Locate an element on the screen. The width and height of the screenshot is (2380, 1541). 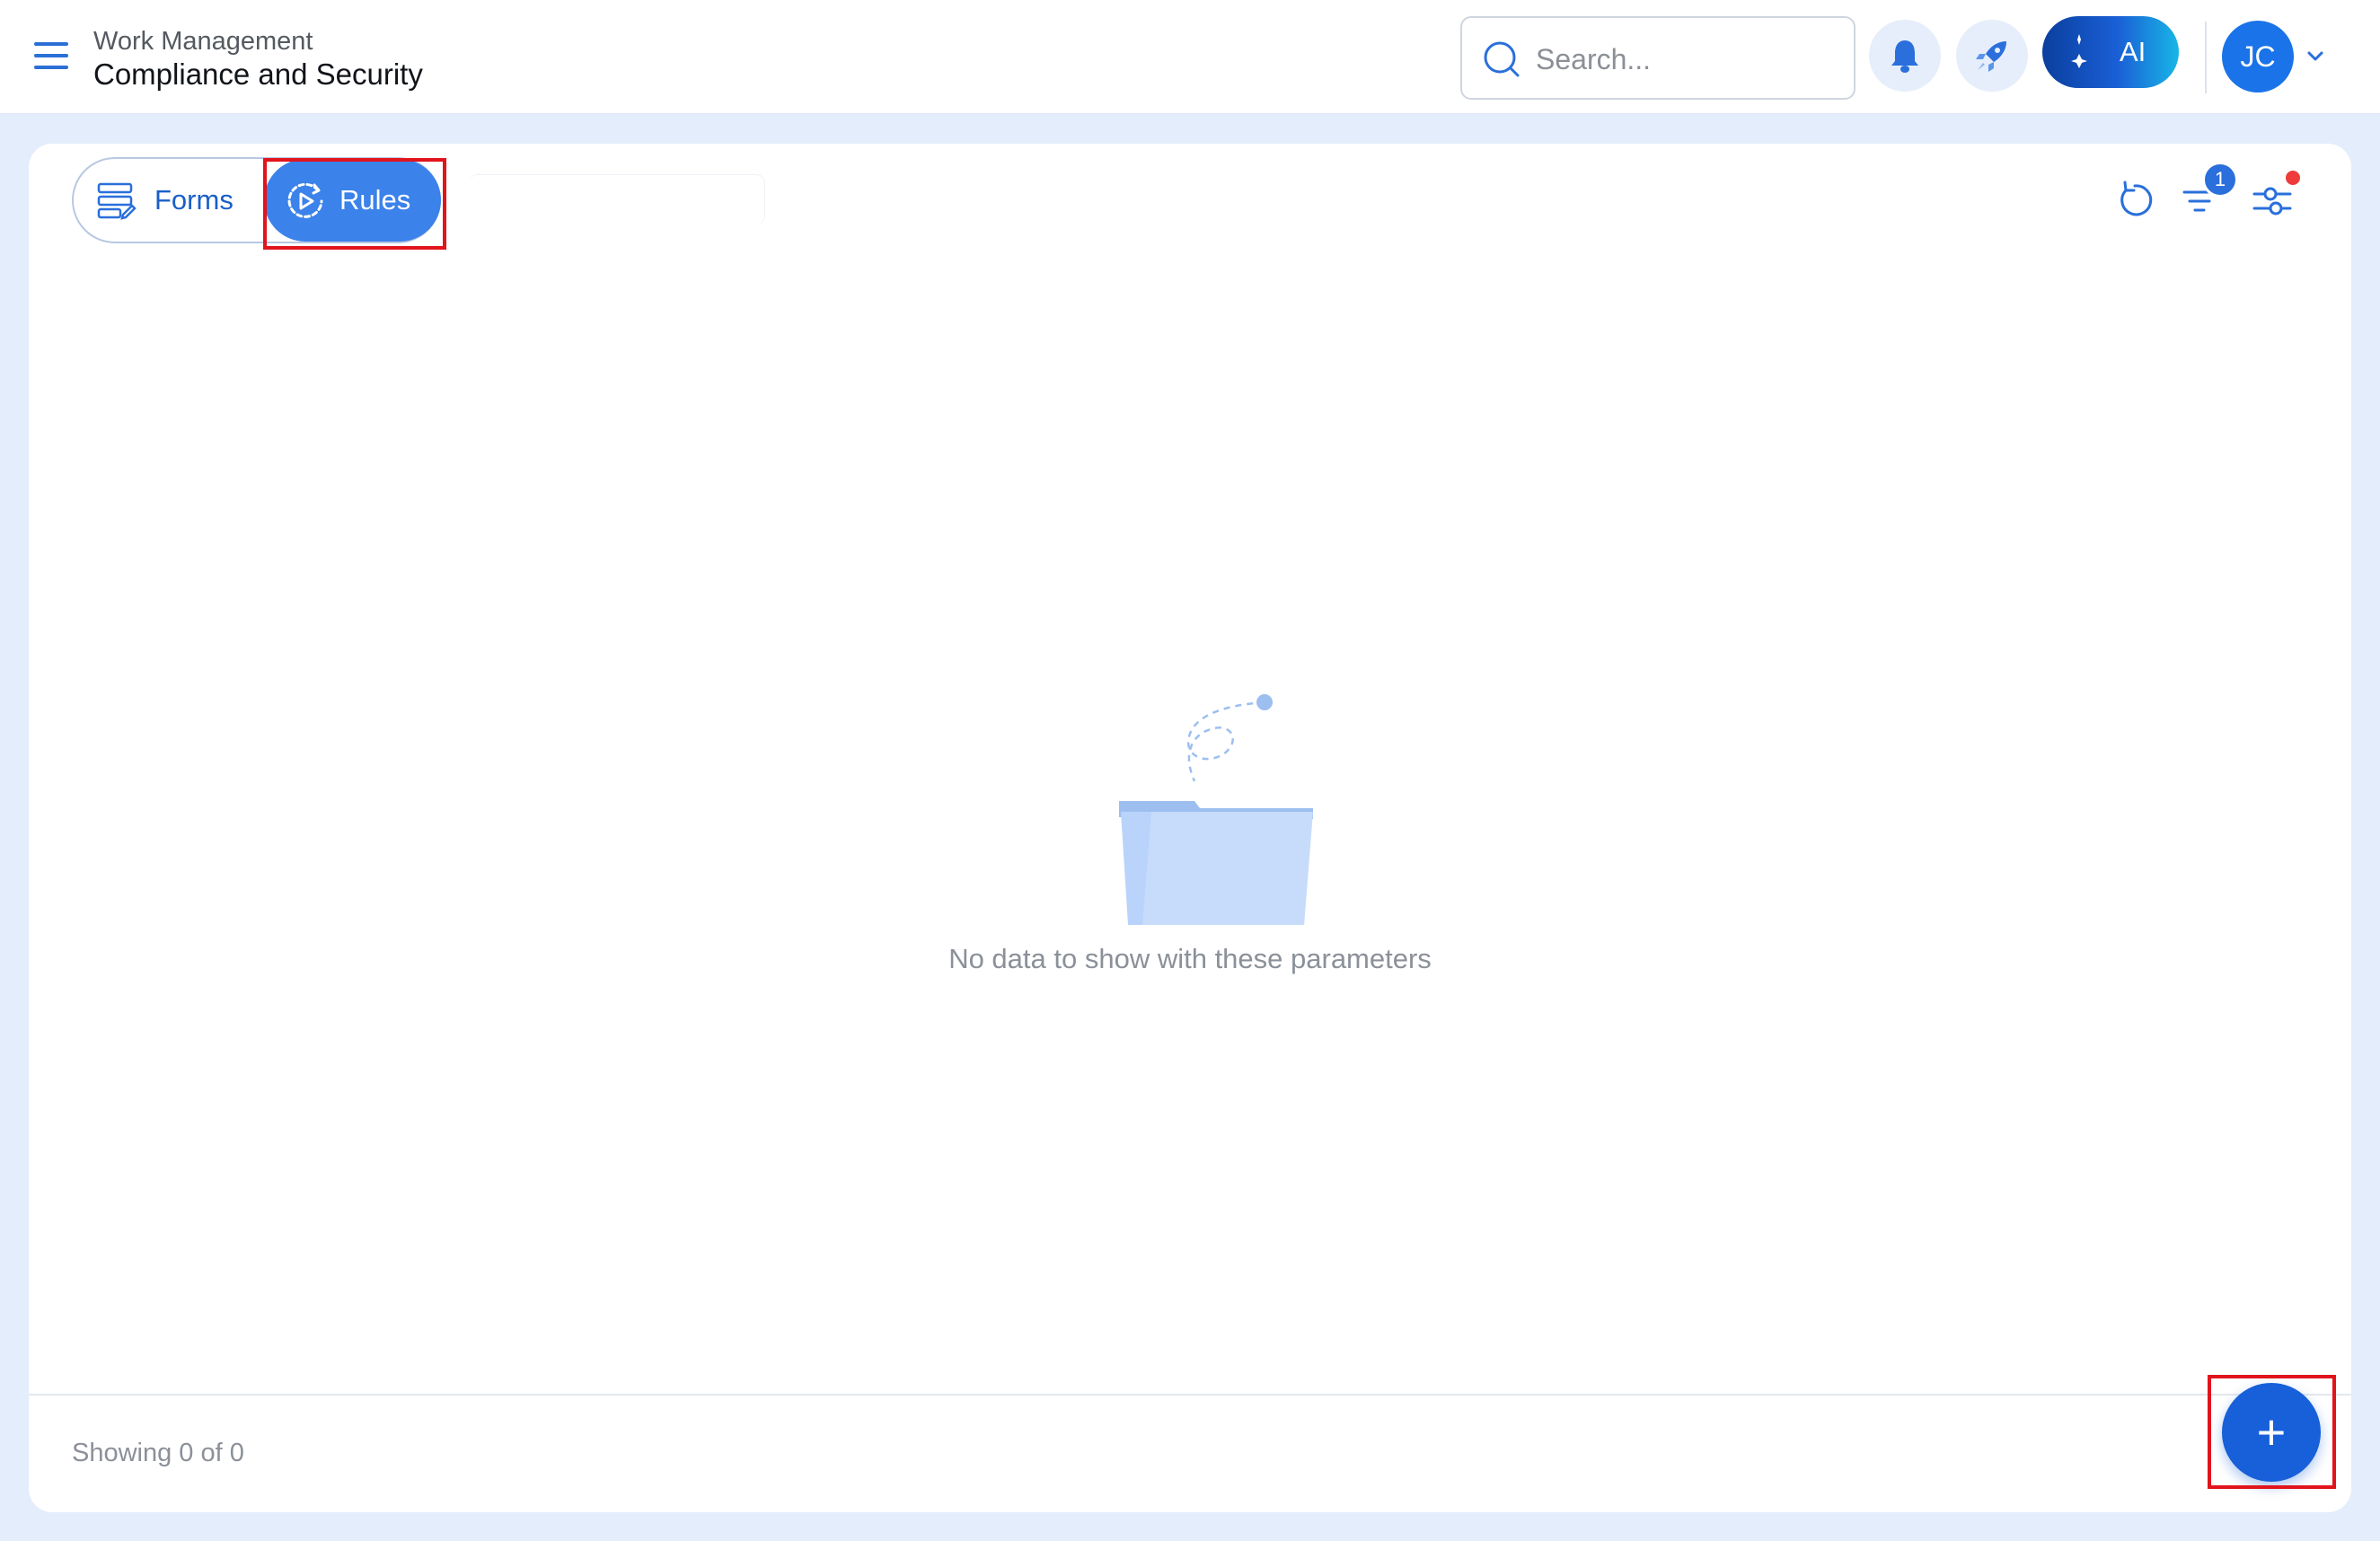
empty-tab-slot is located at coordinates (617, 200).